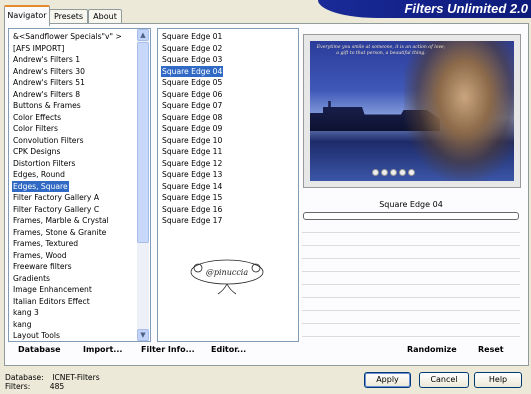 The width and height of the screenshot is (531, 394). What do you see at coordinates (411, 204) in the screenshot?
I see `current-filter-name: Square Edge 04` at bounding box center [411, 204].